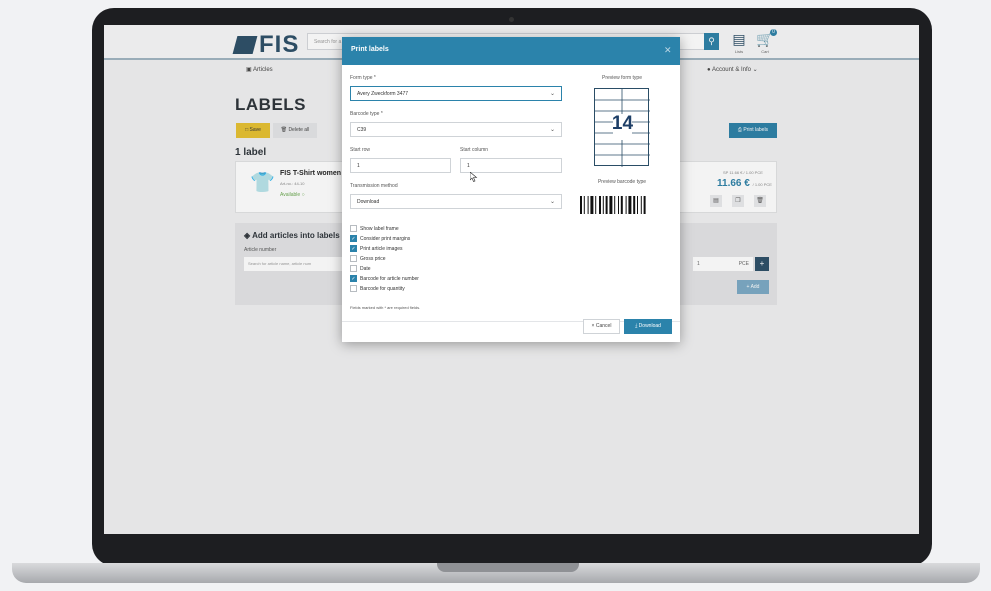 The width and height of the screenshot is (991, 591). What do you see at coordinates (363, 78) in the screenshot?
I see `form-type-label: Form type *` at bounding box center [363, 78].